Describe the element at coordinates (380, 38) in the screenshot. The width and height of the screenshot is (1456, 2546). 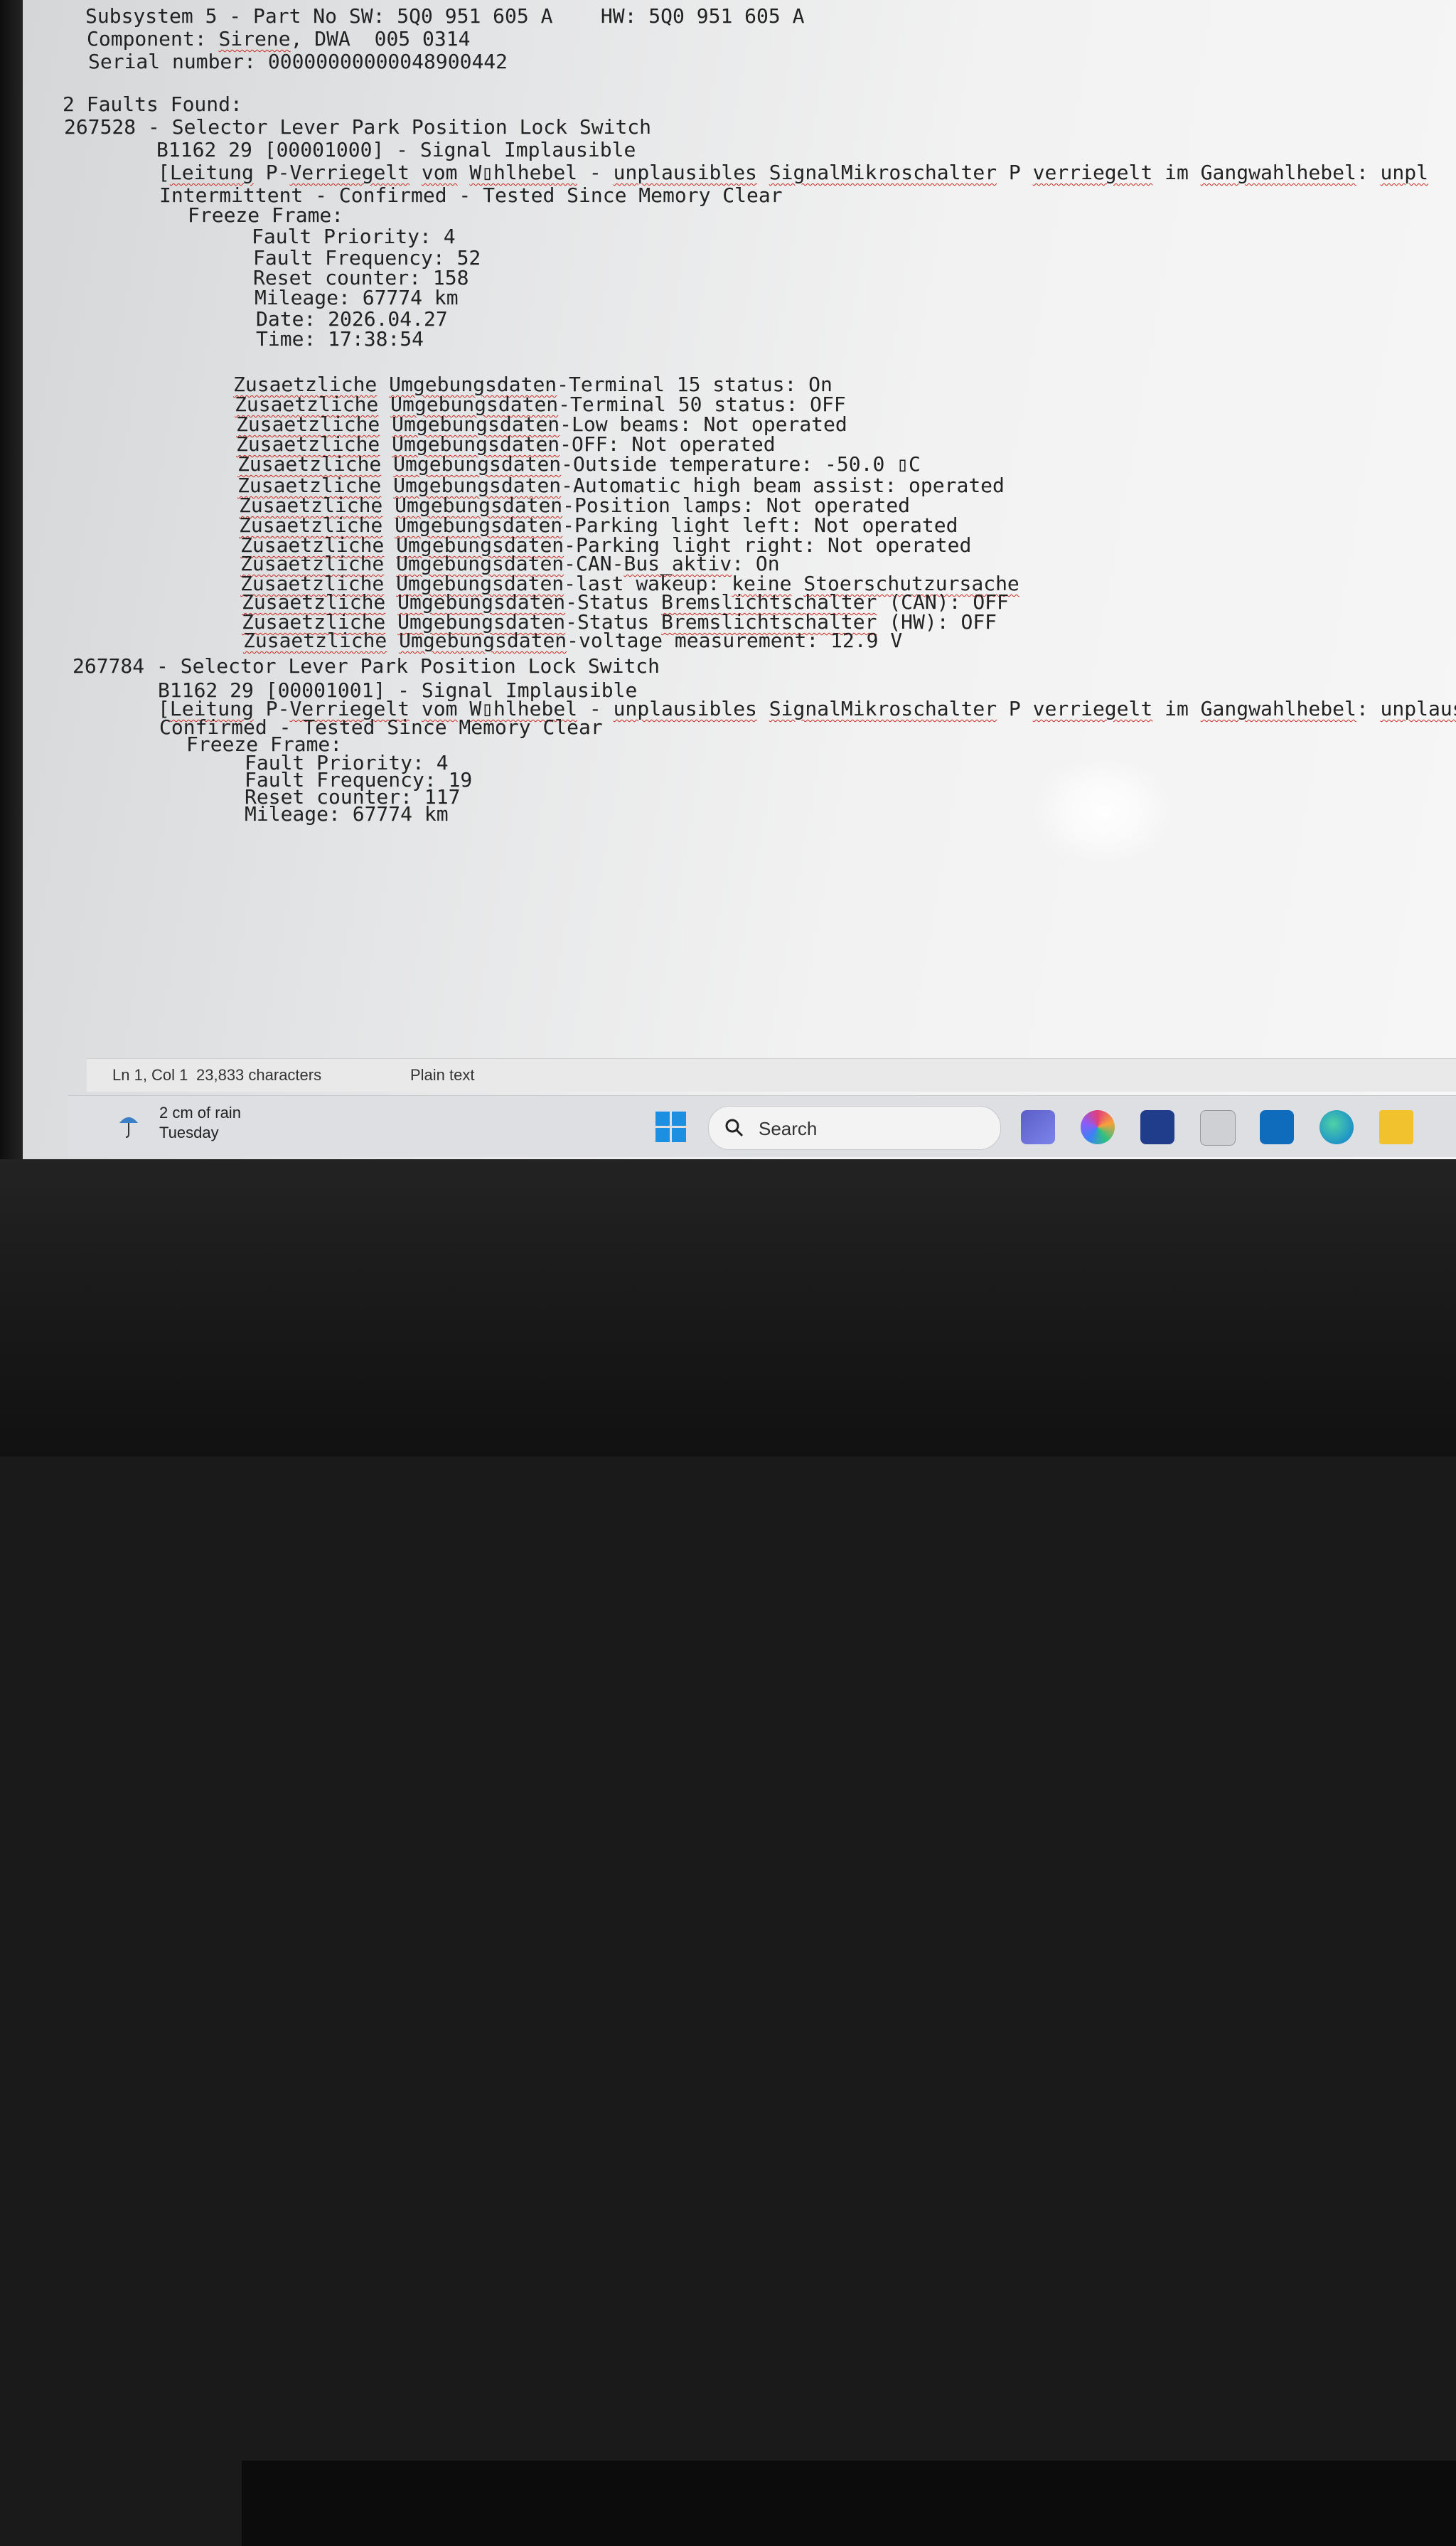
I see `text-segment: , DWA 005 0314` at that location.